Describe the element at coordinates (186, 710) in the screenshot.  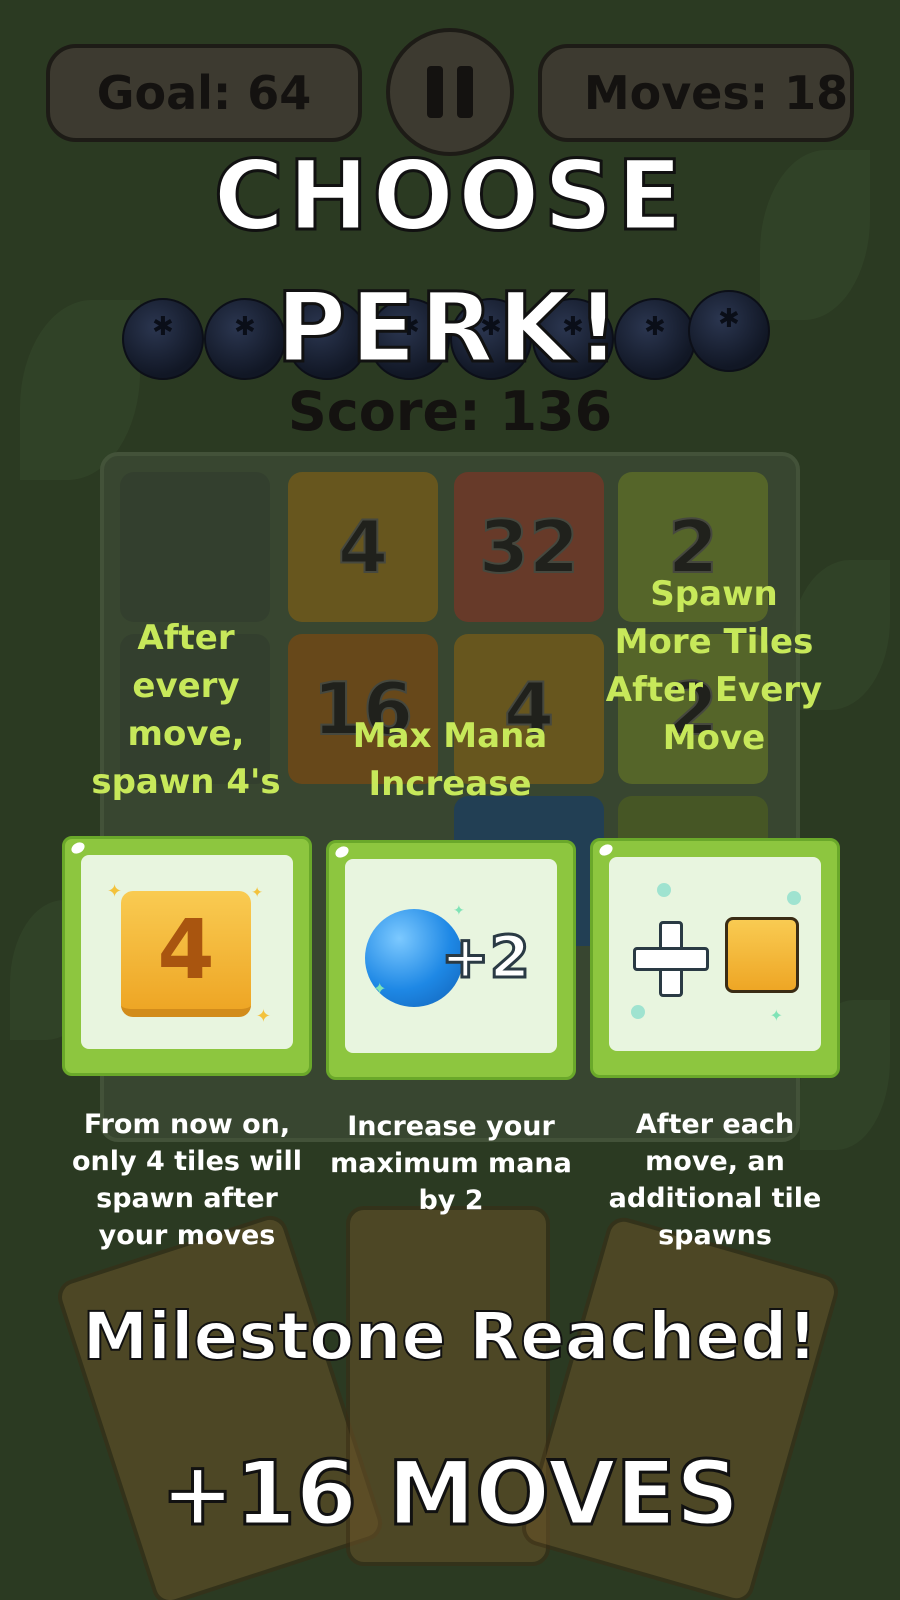
I see `perk-name: After every move, spawn 4's` at that location.